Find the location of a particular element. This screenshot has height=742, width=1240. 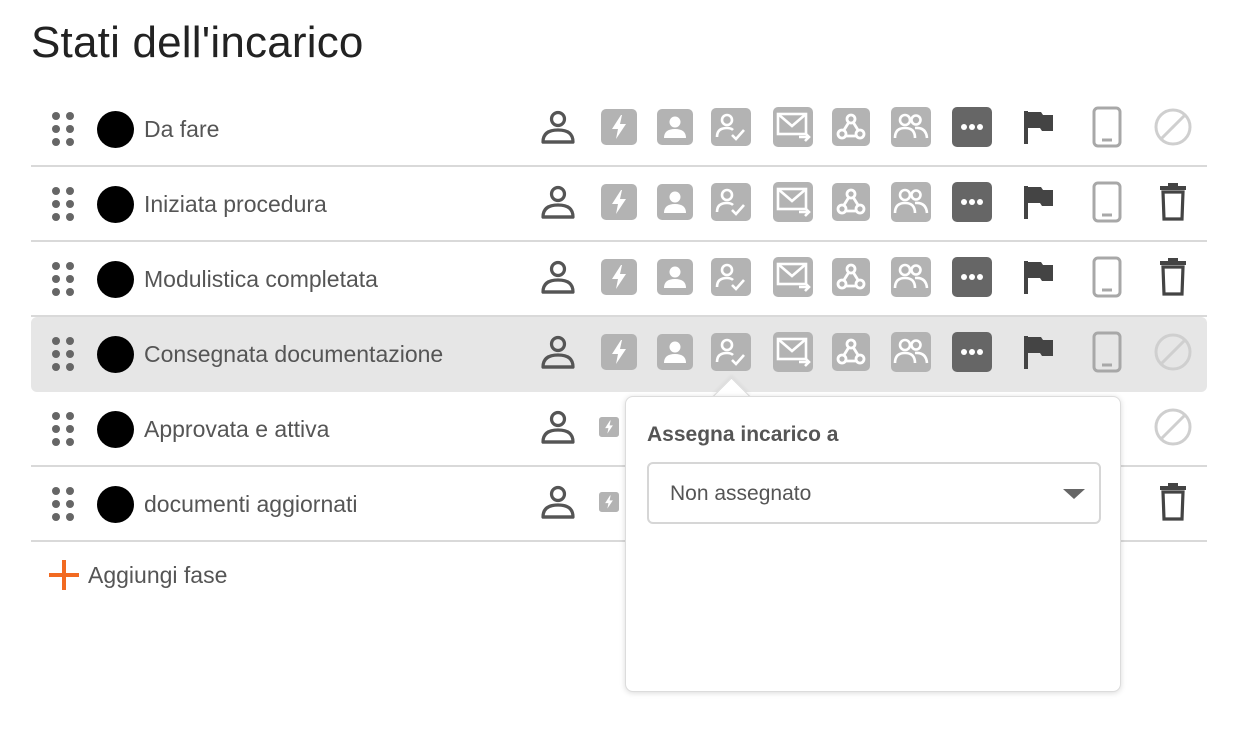

assignee-select: Non assegnato is located at coordinates (874, 493).